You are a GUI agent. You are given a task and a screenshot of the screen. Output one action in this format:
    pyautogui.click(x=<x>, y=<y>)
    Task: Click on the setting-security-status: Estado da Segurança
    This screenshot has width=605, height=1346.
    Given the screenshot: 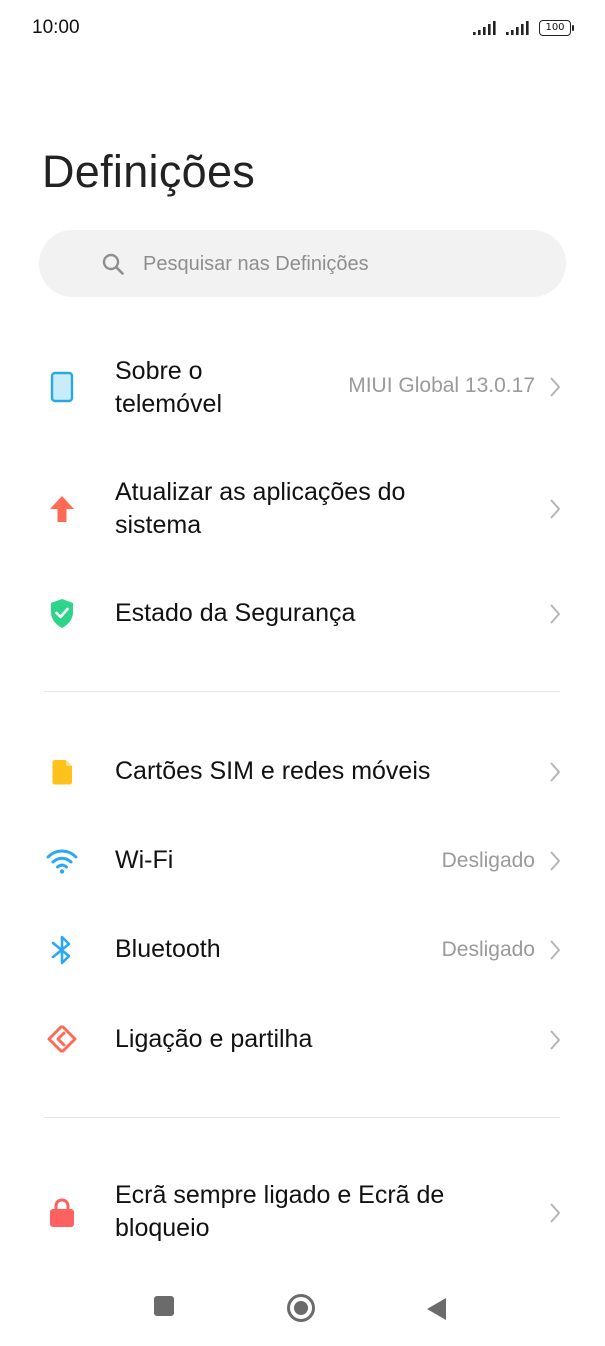 What is the action you would take?
    pyautogui.click(x=302, y=614)
    